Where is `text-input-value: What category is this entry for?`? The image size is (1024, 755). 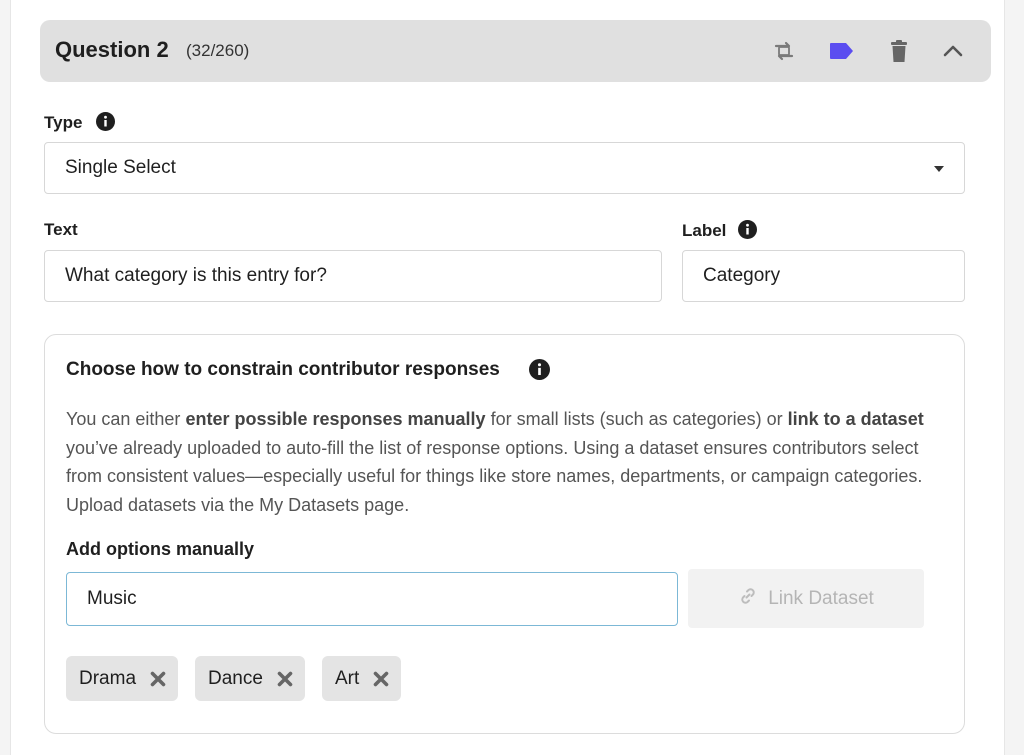 text-input-value: What category is this entry for? is located at coordinates (196, 275).